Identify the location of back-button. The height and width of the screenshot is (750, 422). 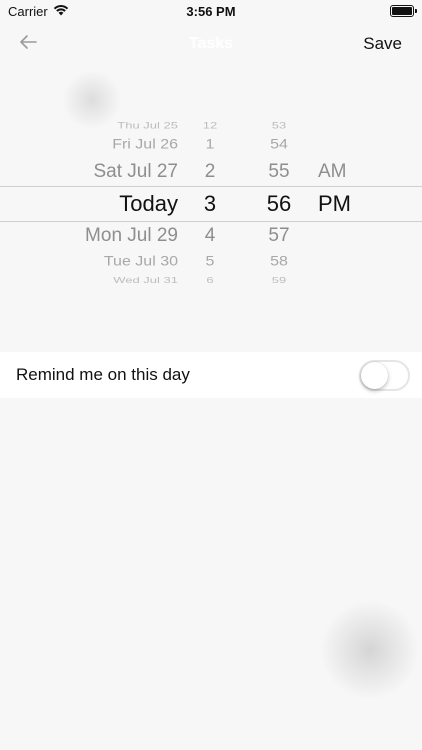
(28, 44).